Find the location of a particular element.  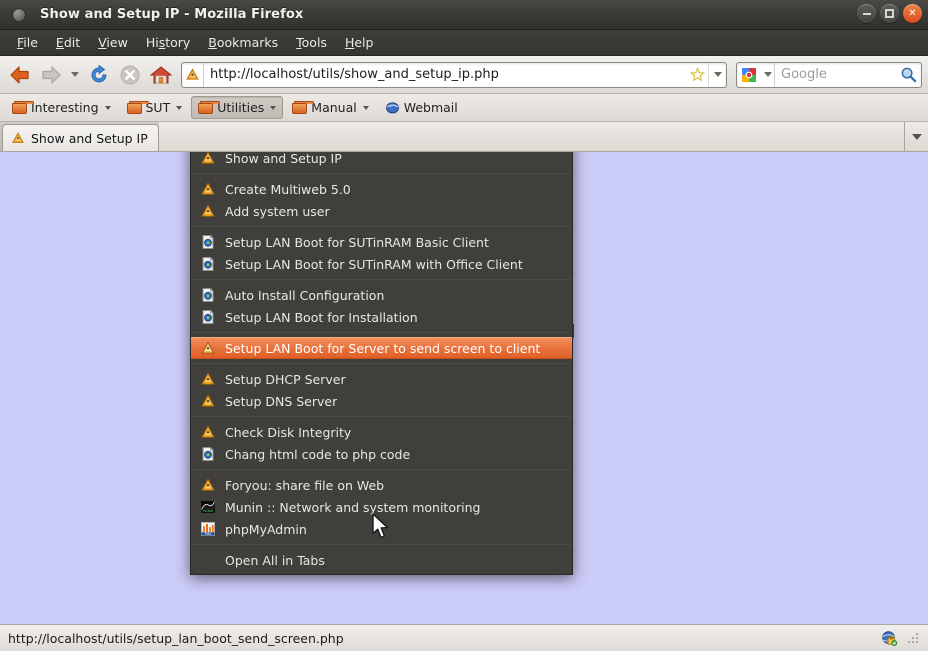

menu-item-label: Foryou: share file on Web is located at coordinates (305, 485).